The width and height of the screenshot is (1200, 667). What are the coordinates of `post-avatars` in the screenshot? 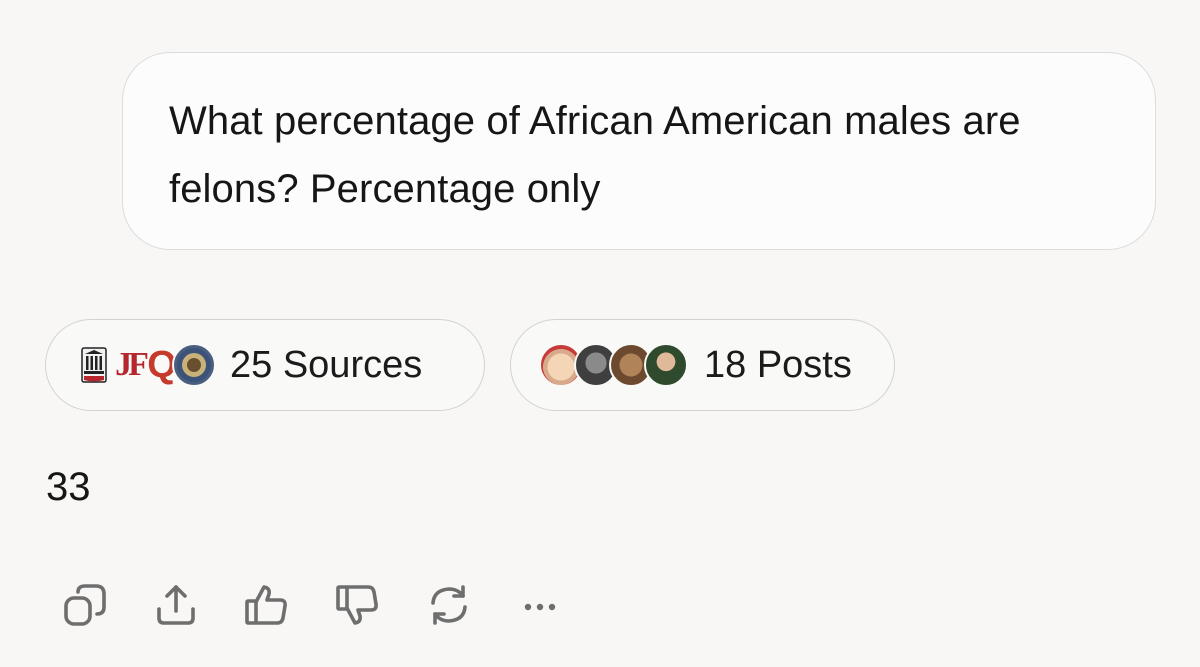 It's located at (613, 365).